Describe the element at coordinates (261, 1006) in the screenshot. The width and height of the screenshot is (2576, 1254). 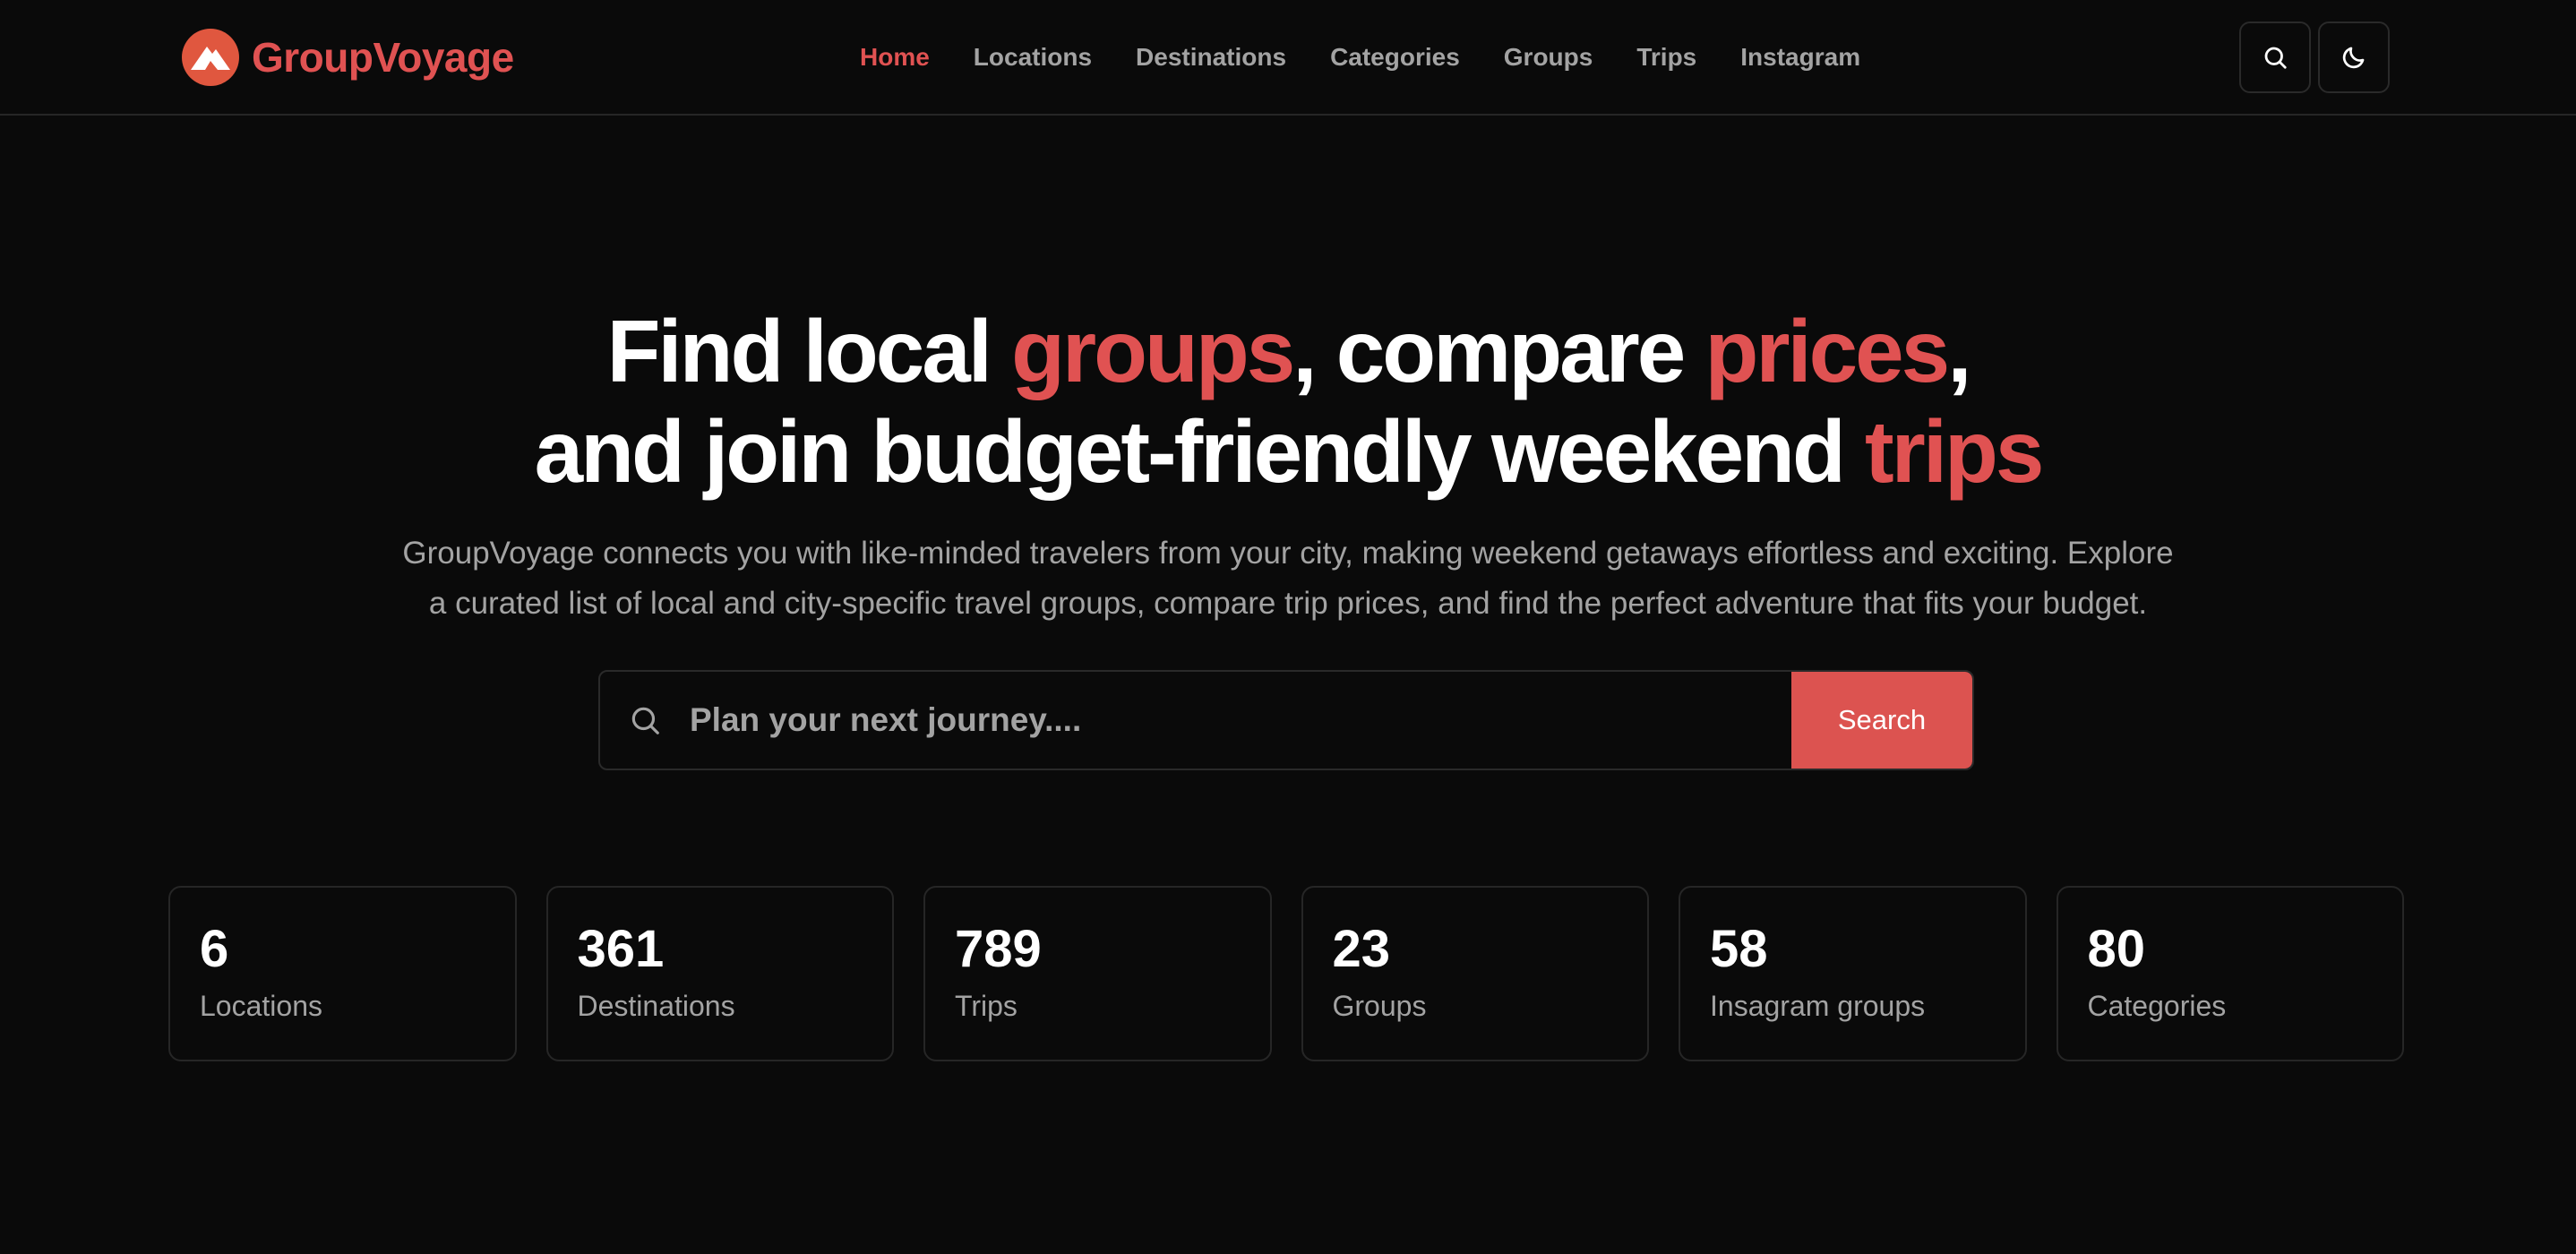
I see `stat-label: Locations` at that location.